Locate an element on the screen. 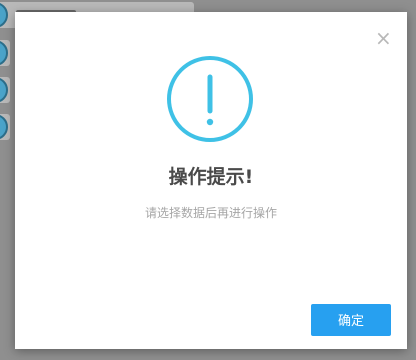 This screenshot has height=360, width=416. exclamation-circle-icon is located at coordinates (210, 99).